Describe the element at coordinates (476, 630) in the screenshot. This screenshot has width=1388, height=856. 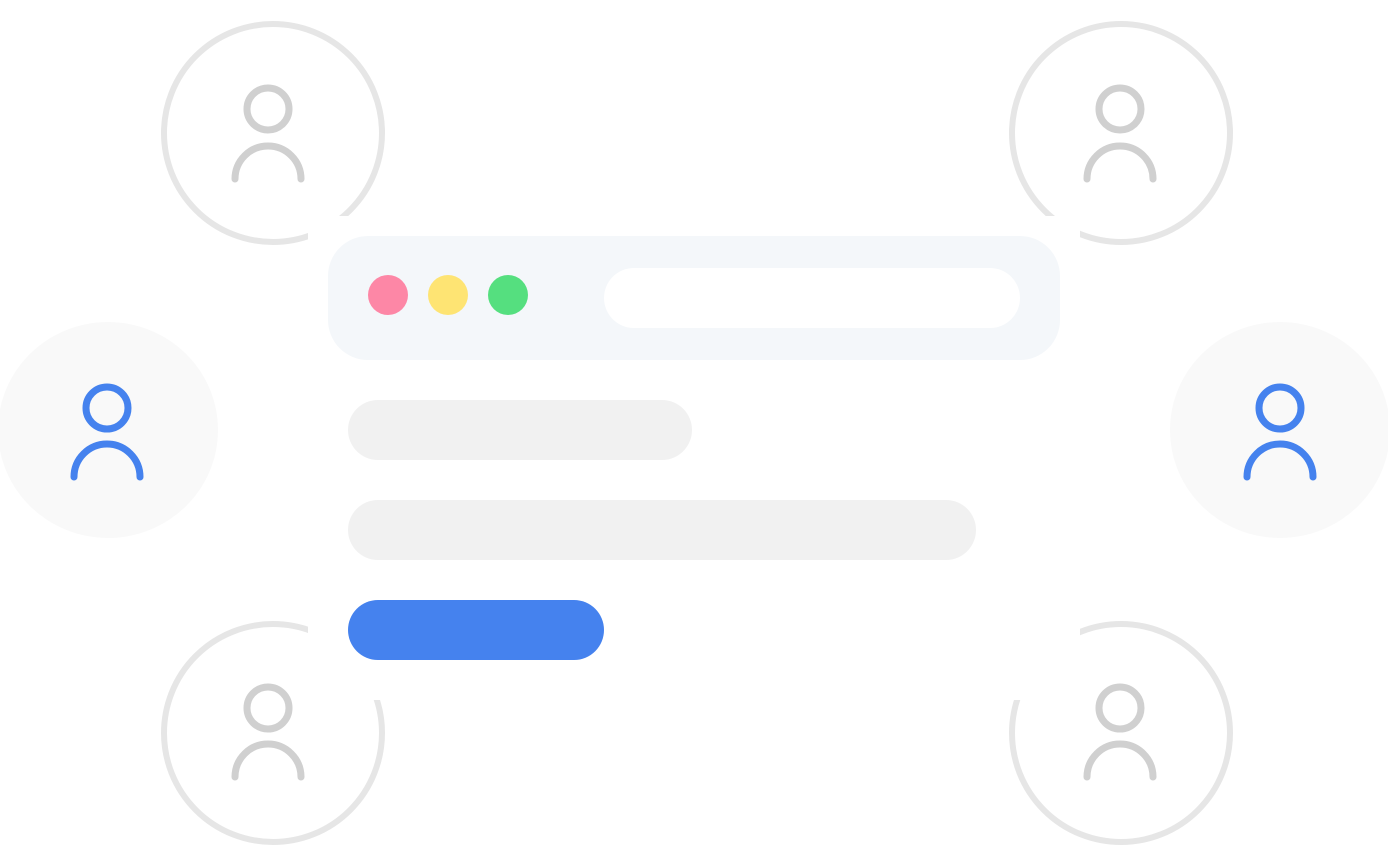
I see `primary-button` at that location.